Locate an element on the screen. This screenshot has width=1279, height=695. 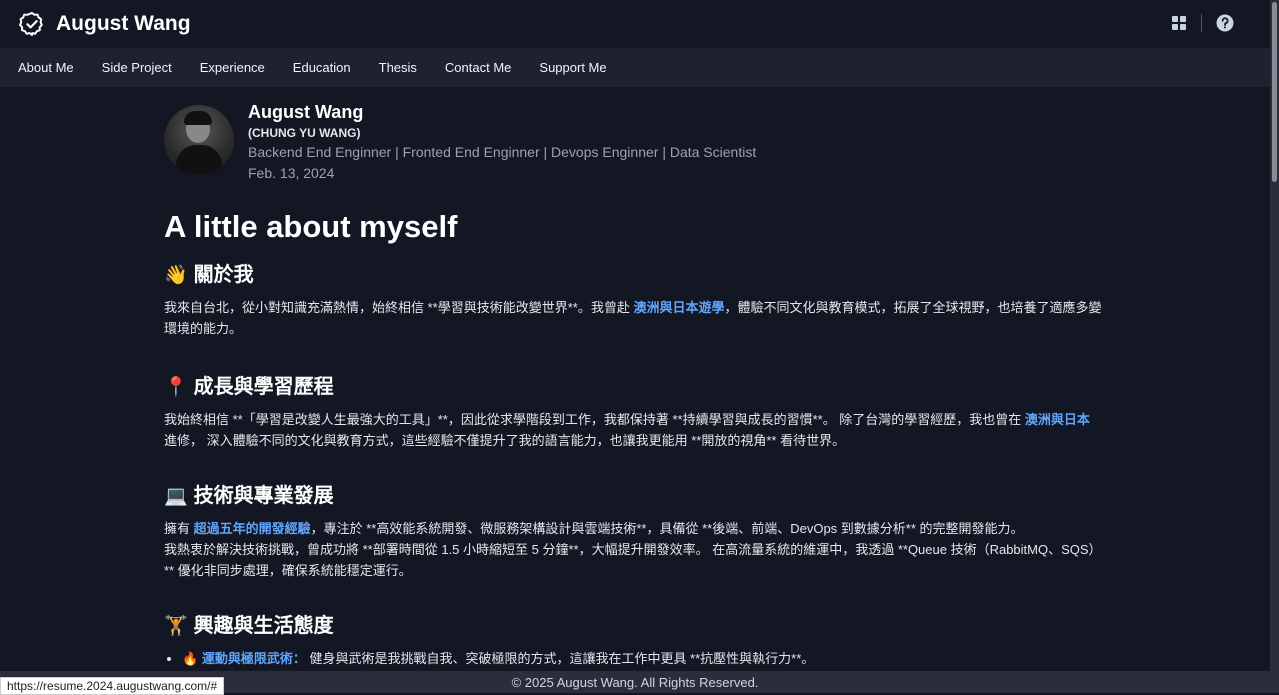
section-heading: 💻 技術與專業發展 is located at coordinates (634, 496).